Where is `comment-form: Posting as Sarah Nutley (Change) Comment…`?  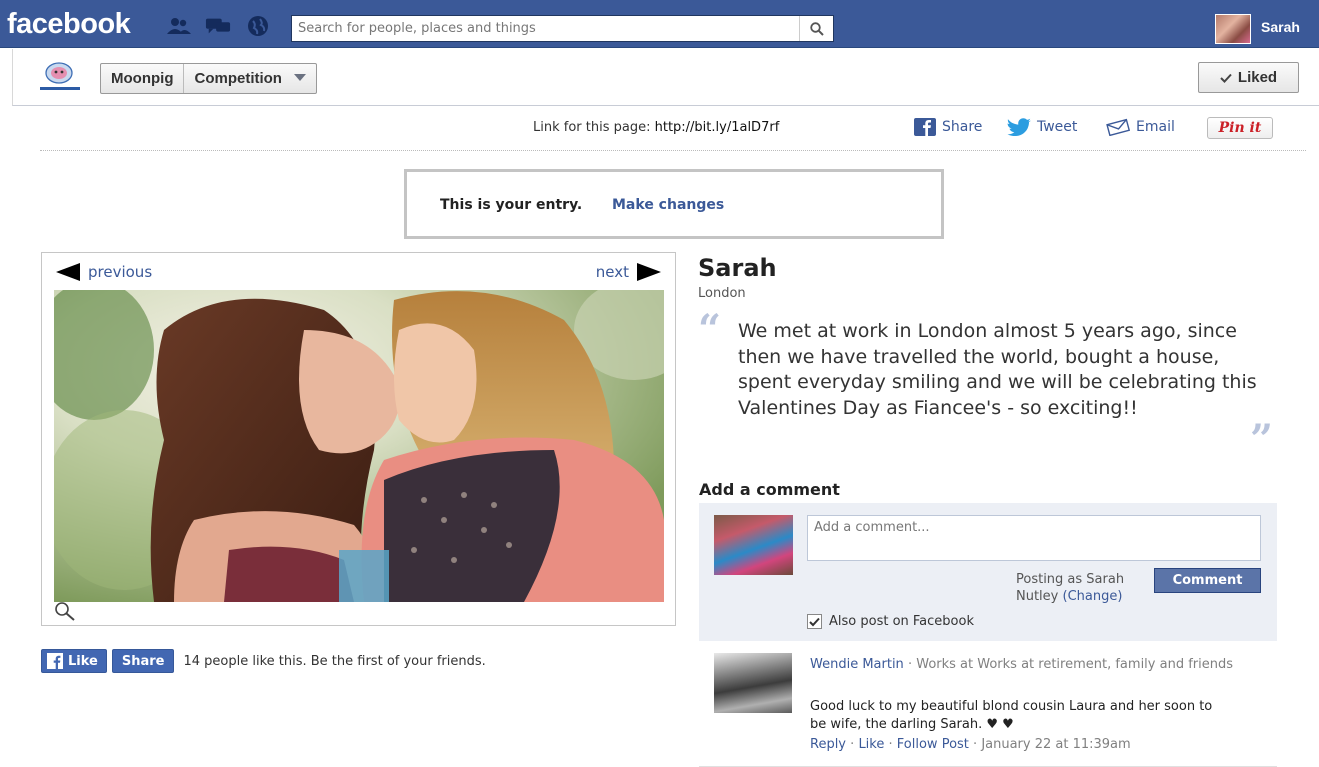 comment-form: Posting as Sarah Nutley (Change) Comment… is located at coordinates (988, 572).